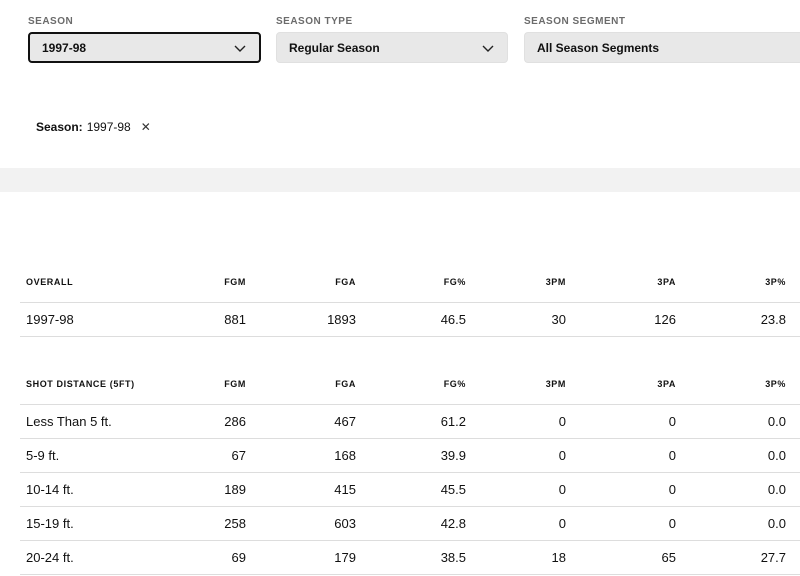  Describe the element at coordinates (64, 47) in the screenshot. I see `season-select-value: 1997-98` at that location.